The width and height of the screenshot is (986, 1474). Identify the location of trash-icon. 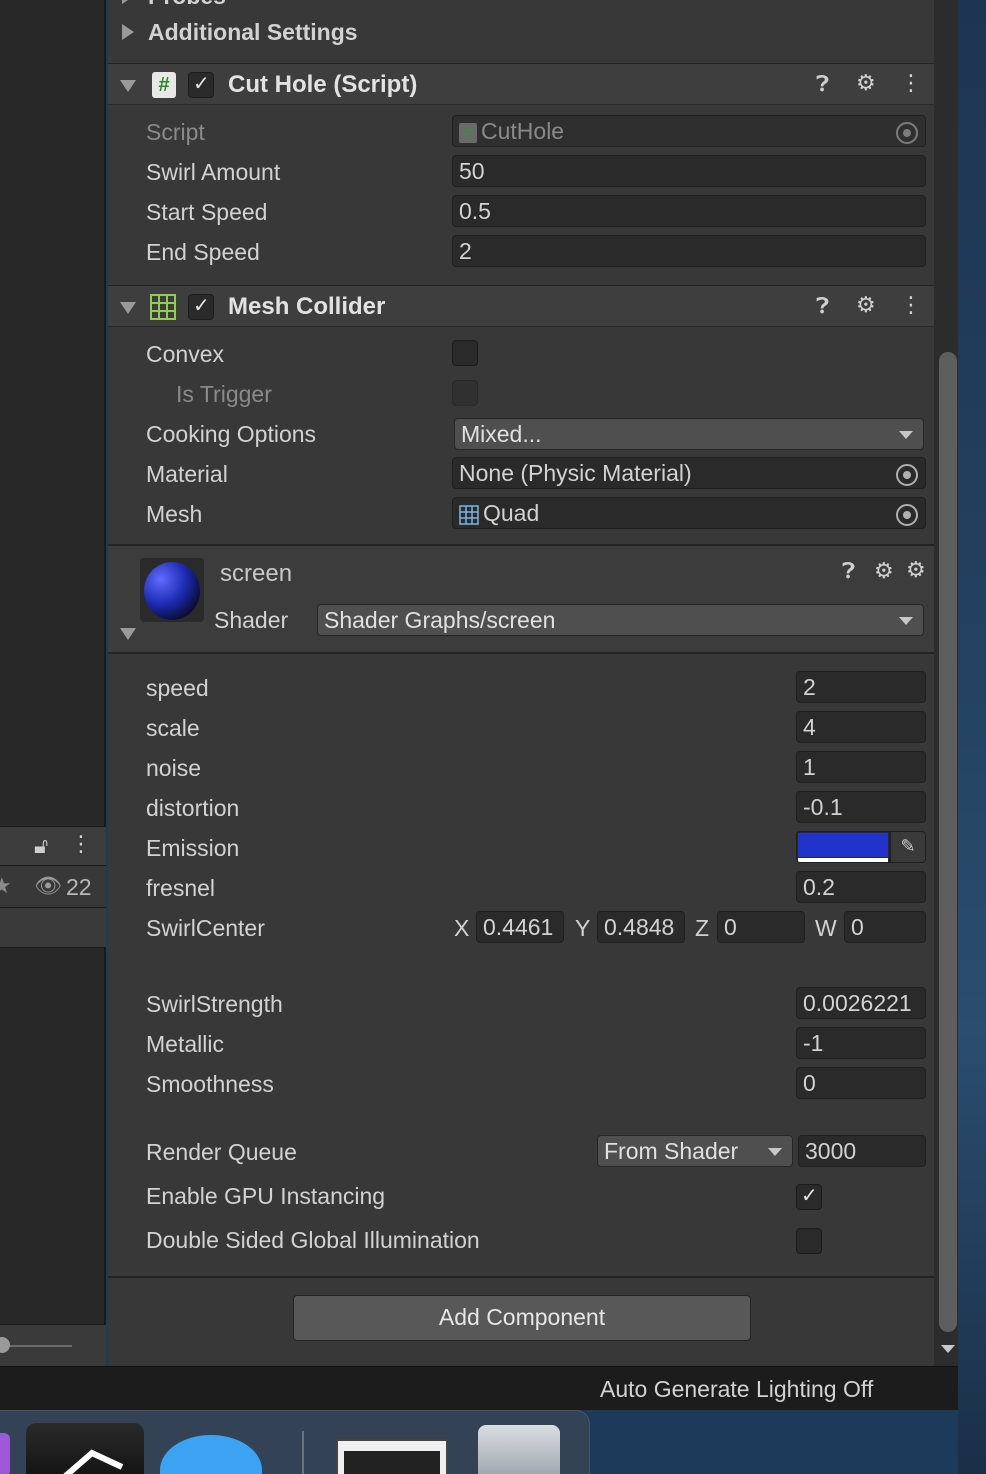
(519, 1449).